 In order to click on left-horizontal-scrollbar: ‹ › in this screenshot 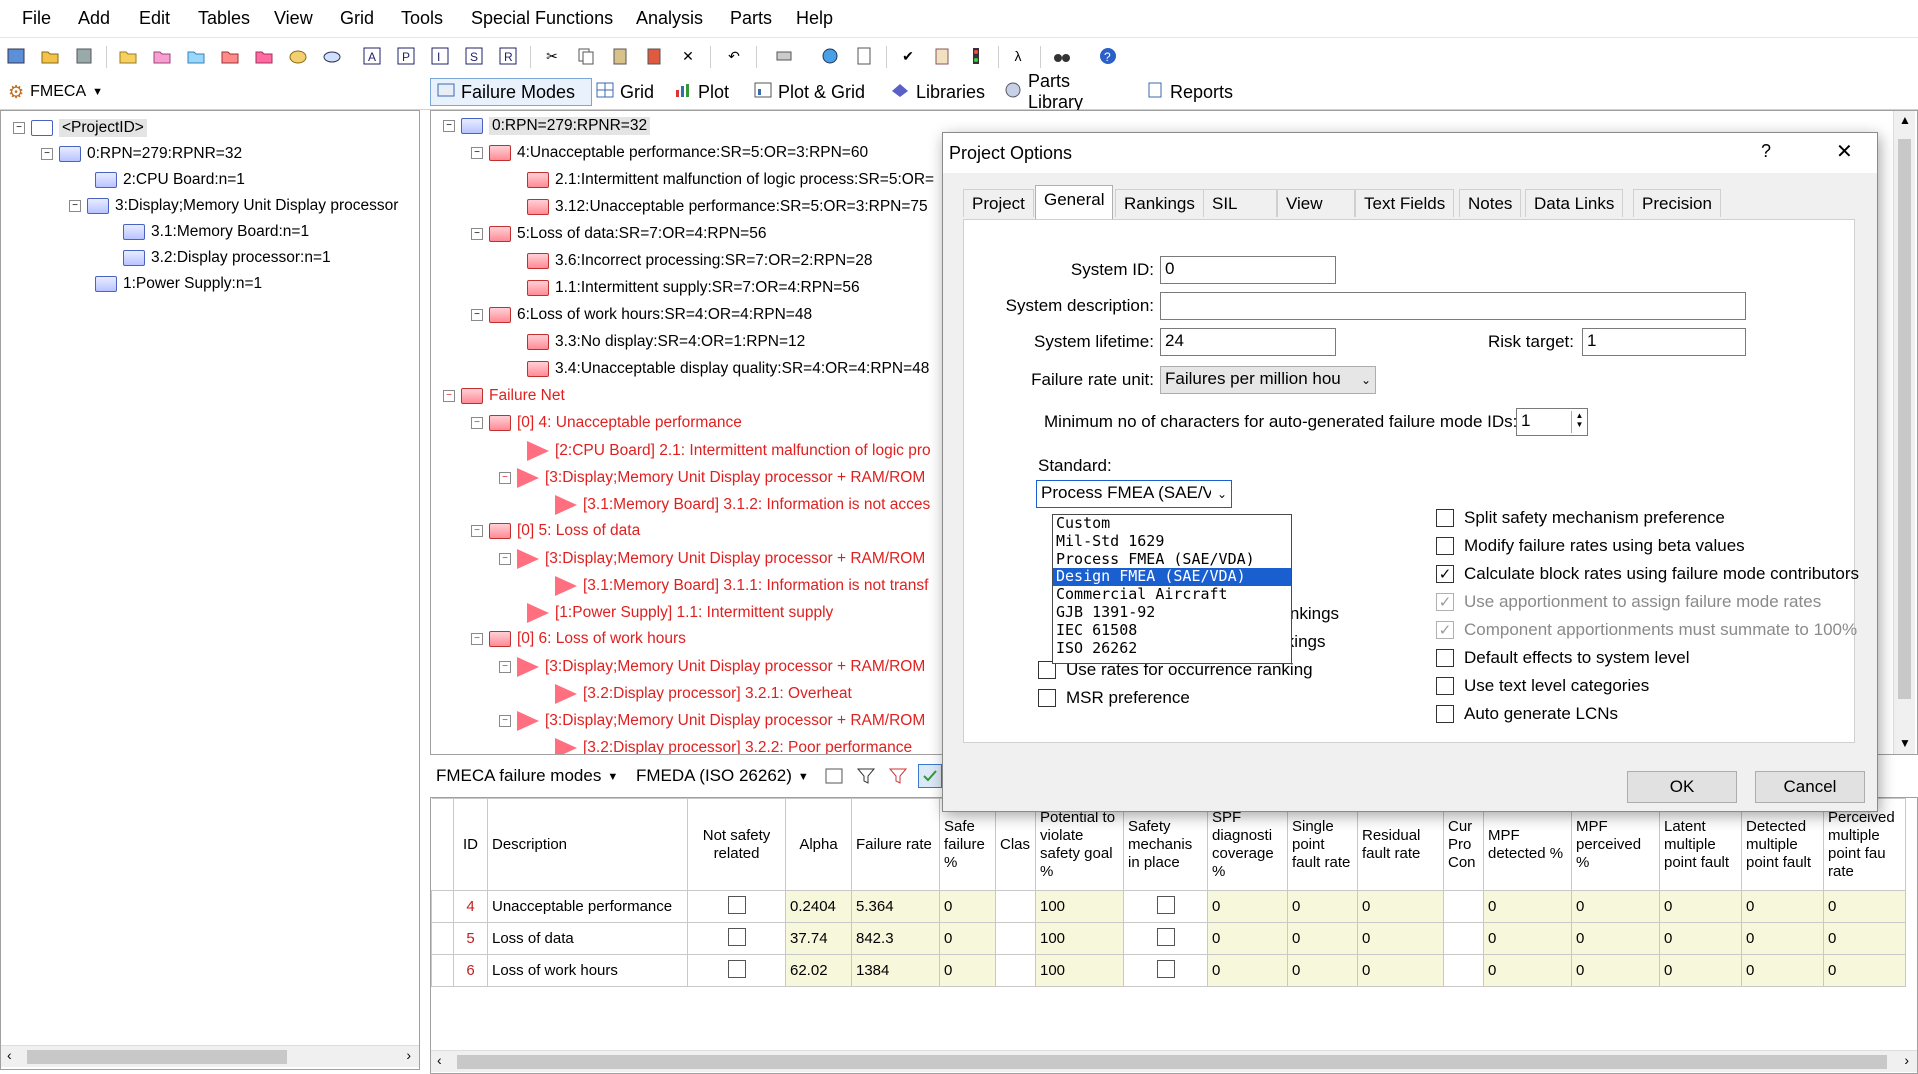, I will do `click(210, 1056)`.